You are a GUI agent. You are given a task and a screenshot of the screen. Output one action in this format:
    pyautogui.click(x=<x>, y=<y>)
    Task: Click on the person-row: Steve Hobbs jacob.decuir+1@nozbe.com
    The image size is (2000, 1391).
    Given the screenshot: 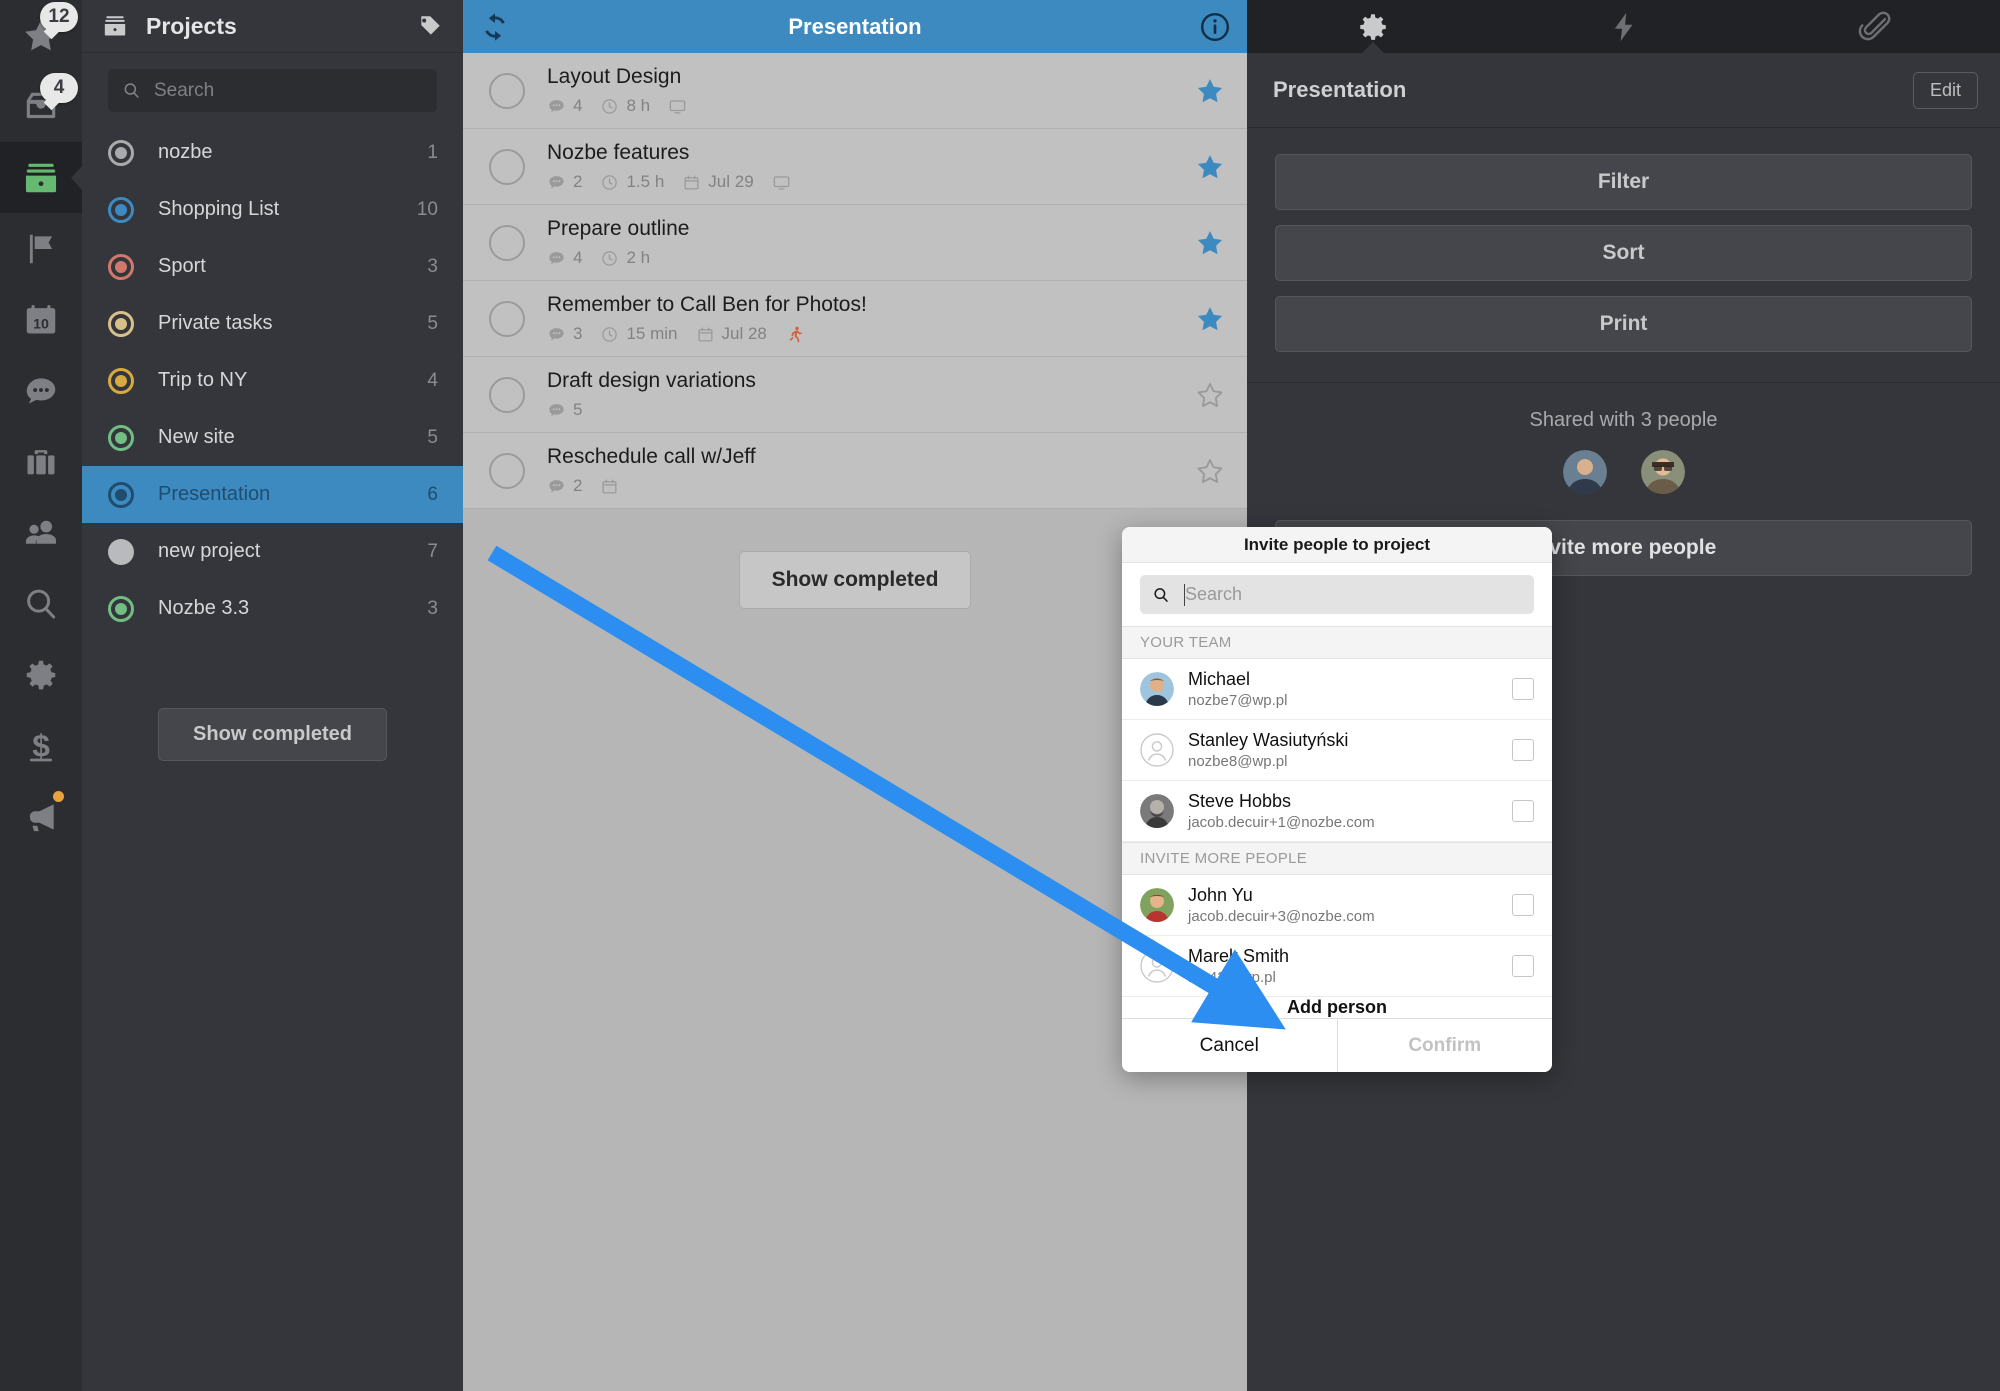 What is the action you would take?
    pyautogui.click(x=1337, y=811)
    